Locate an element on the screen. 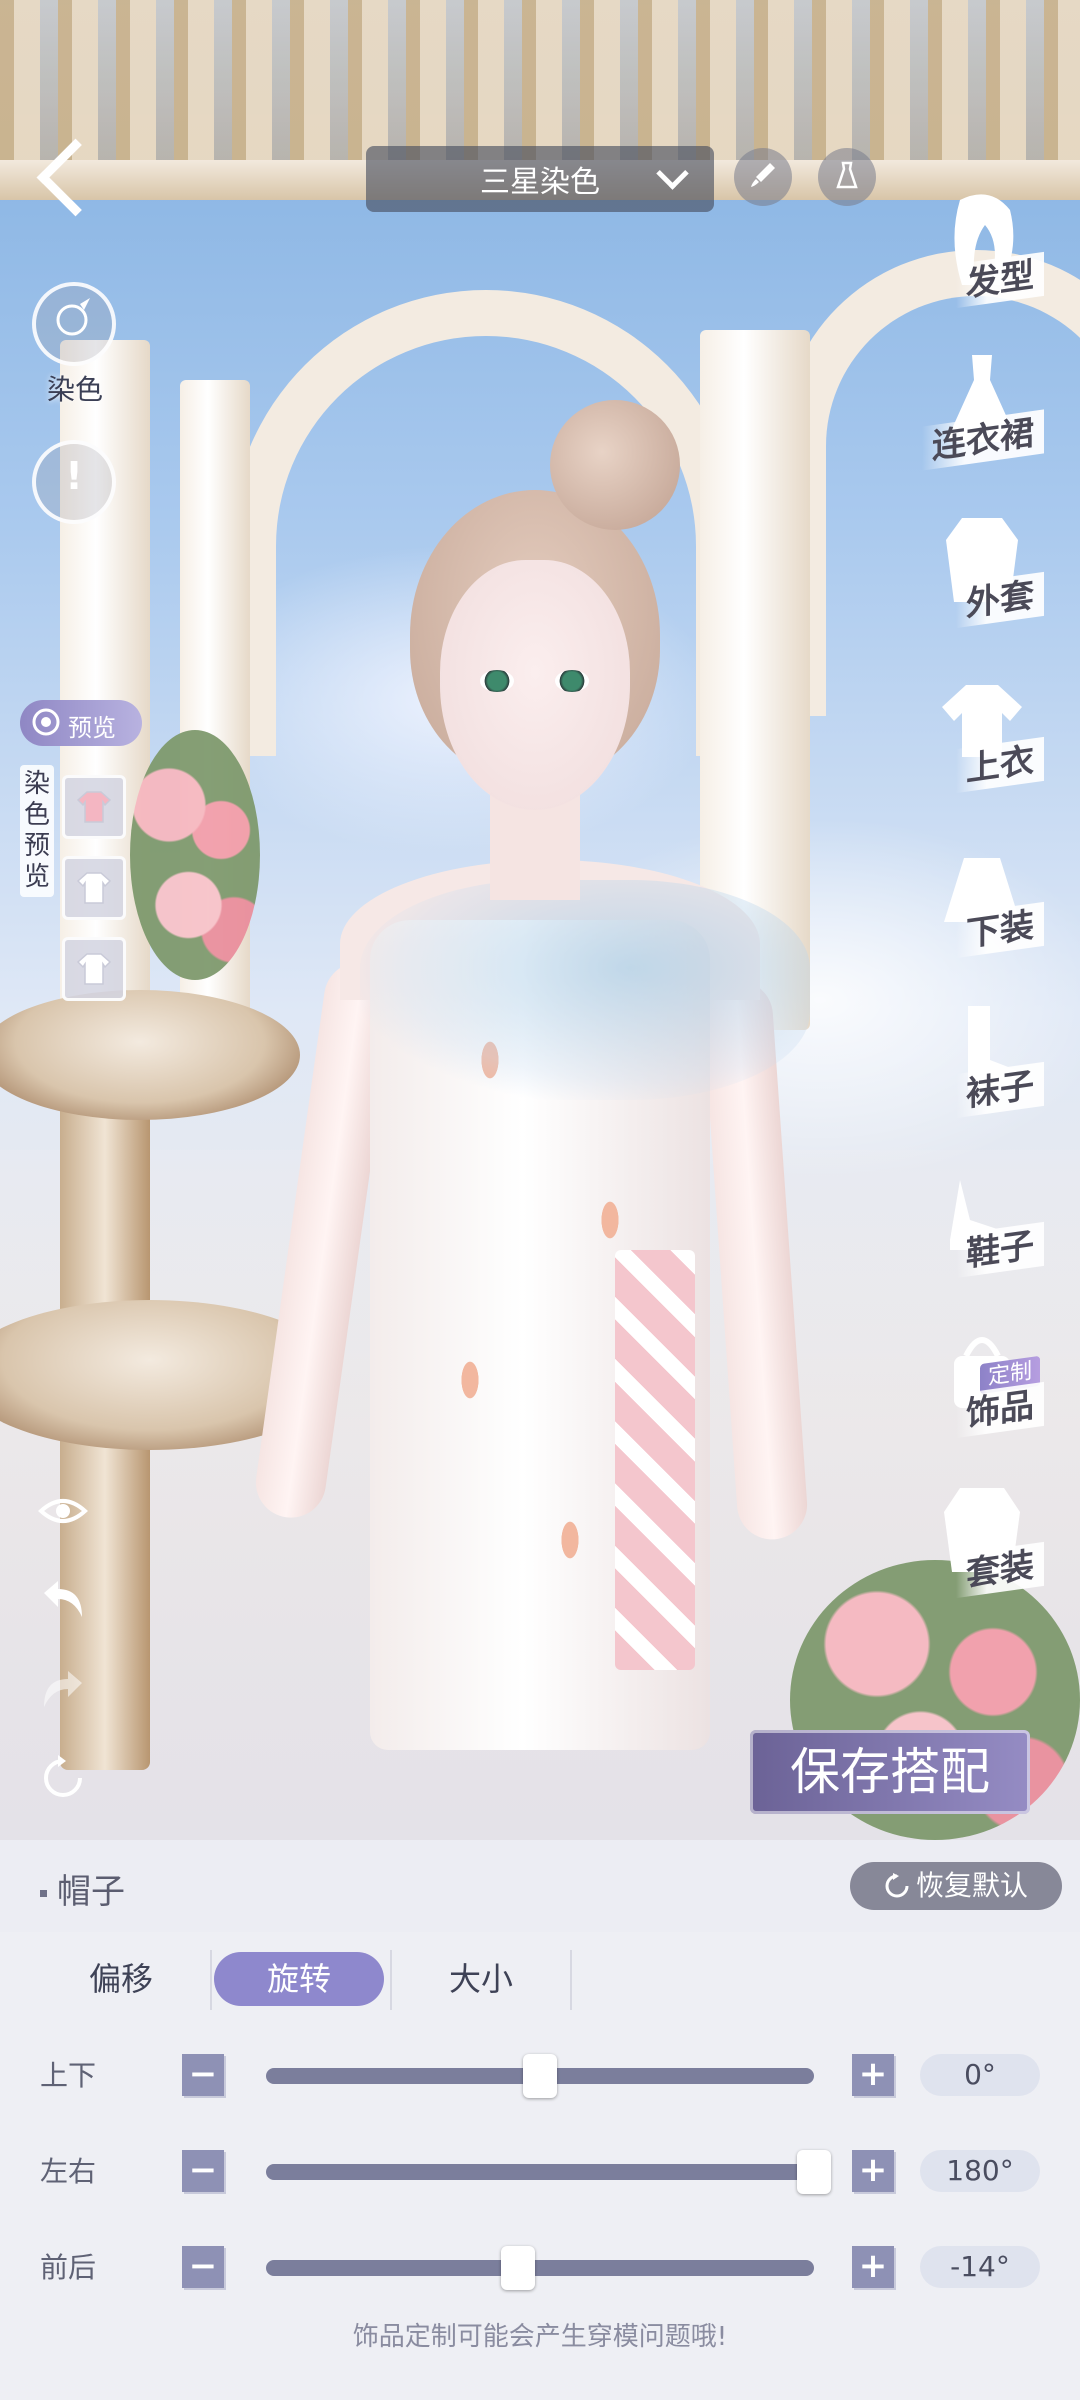 The image size is (1080, 2400). slider-track-horizontal is located at coordinates (548, 2172).